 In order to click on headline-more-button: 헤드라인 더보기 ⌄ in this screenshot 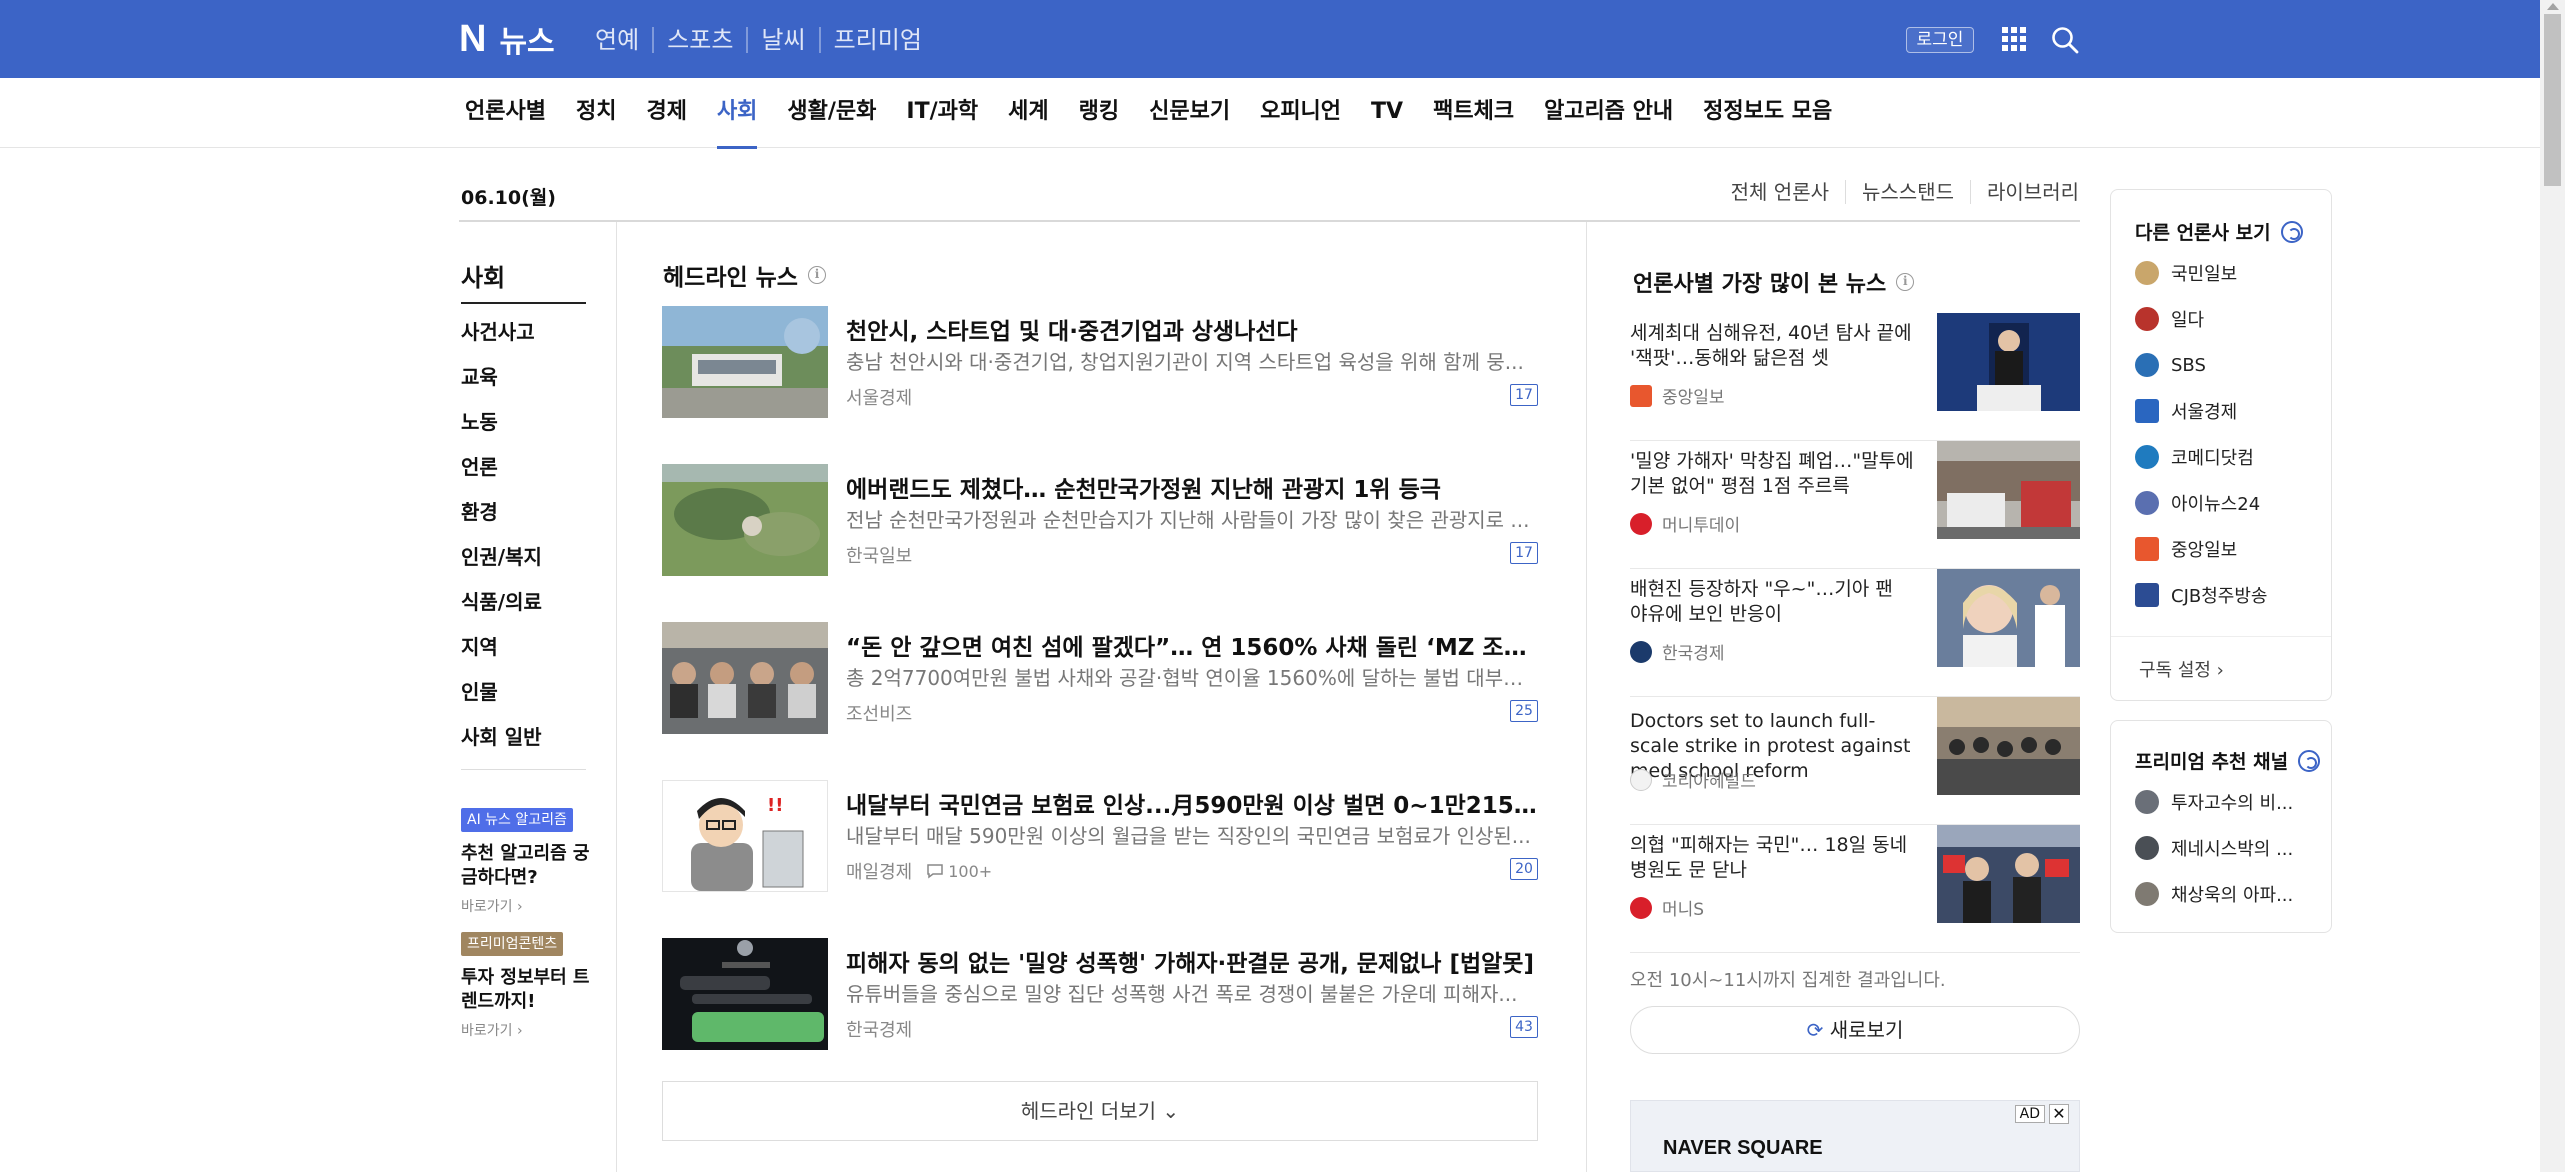, I will do `click(1100, 1111)`.